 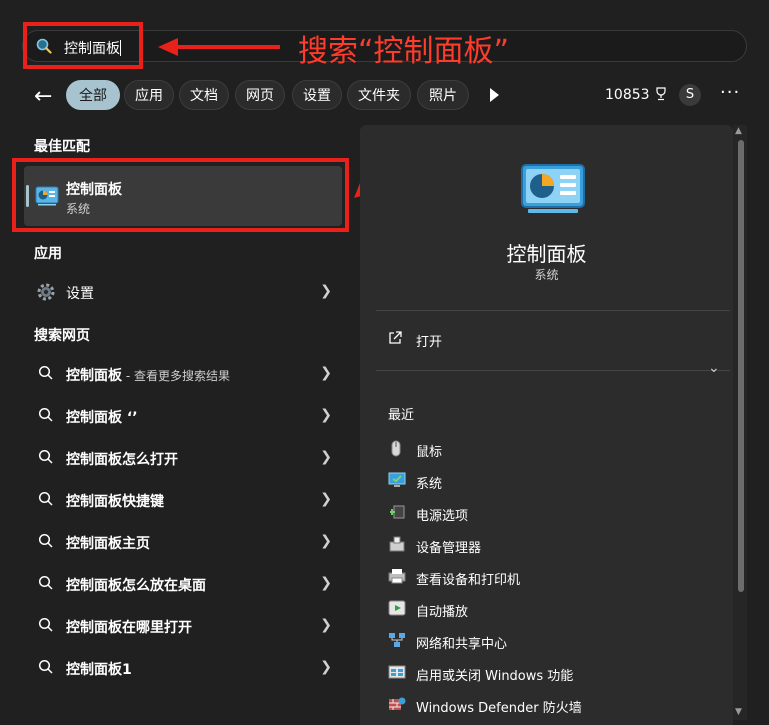 I want to click on recent-item-label: 系统, so click(x=429, y=484).